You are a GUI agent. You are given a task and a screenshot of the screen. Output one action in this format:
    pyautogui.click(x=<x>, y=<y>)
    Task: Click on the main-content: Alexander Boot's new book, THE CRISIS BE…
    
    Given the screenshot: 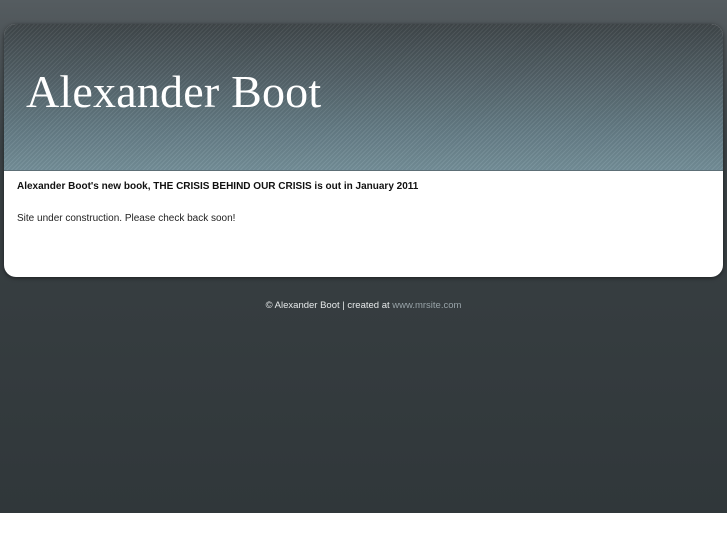 What is the action you would take?
    pyautogui.click(x=362, y=202)
    